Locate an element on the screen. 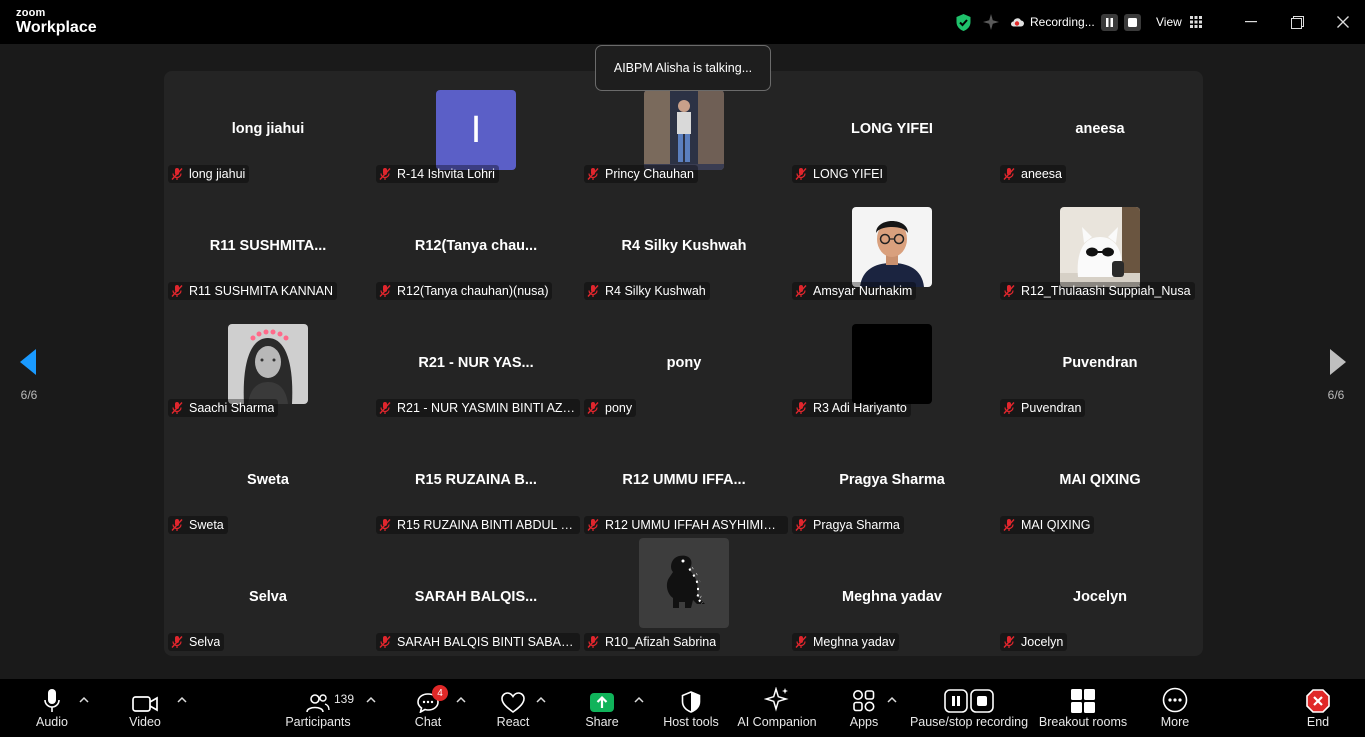 The height and width of the screenshot is (737, 1365). audio-options-chevron-icon is located at coordinates (84, 700).